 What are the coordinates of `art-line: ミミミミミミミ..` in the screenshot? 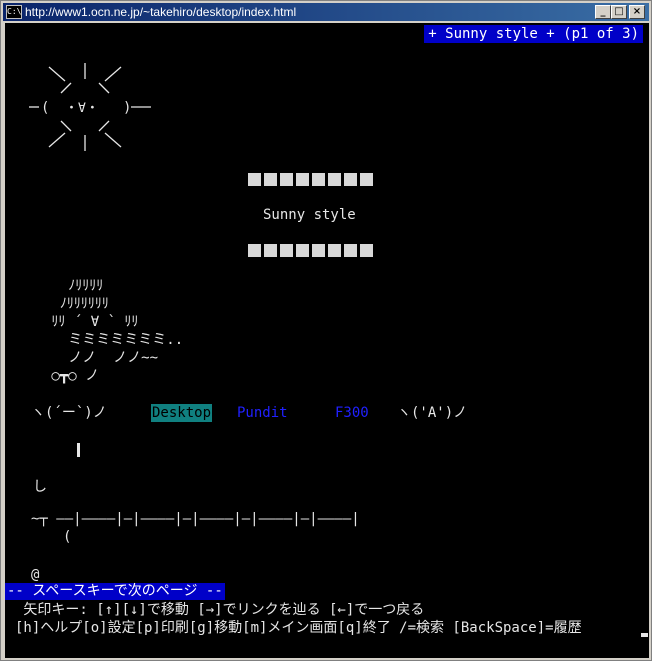 It's located at (113, 340).